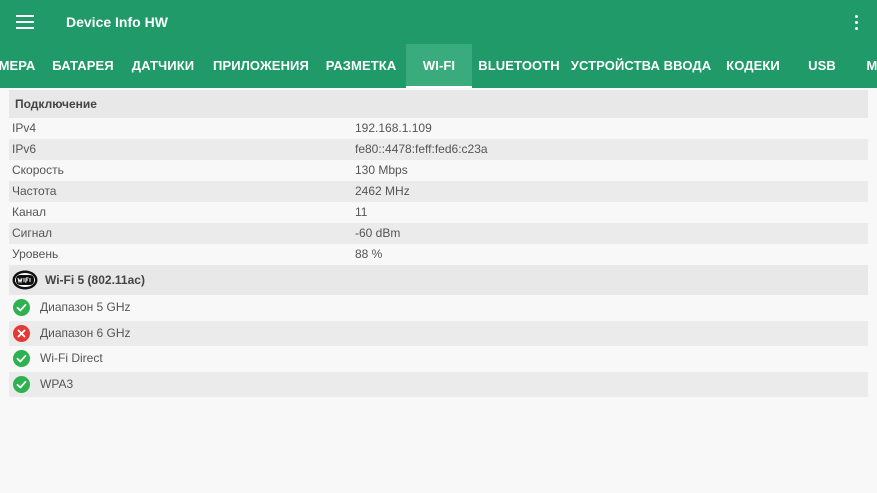  Describe the element at coordinates (57, 383) in the screenshot. I see `feature-label: WPA3` at that location.